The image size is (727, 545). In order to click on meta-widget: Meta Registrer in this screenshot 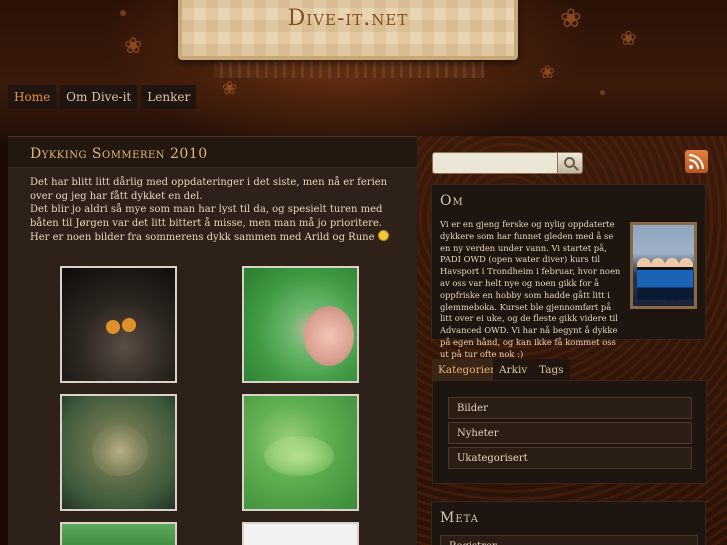, I will do `click(568, 523)`.